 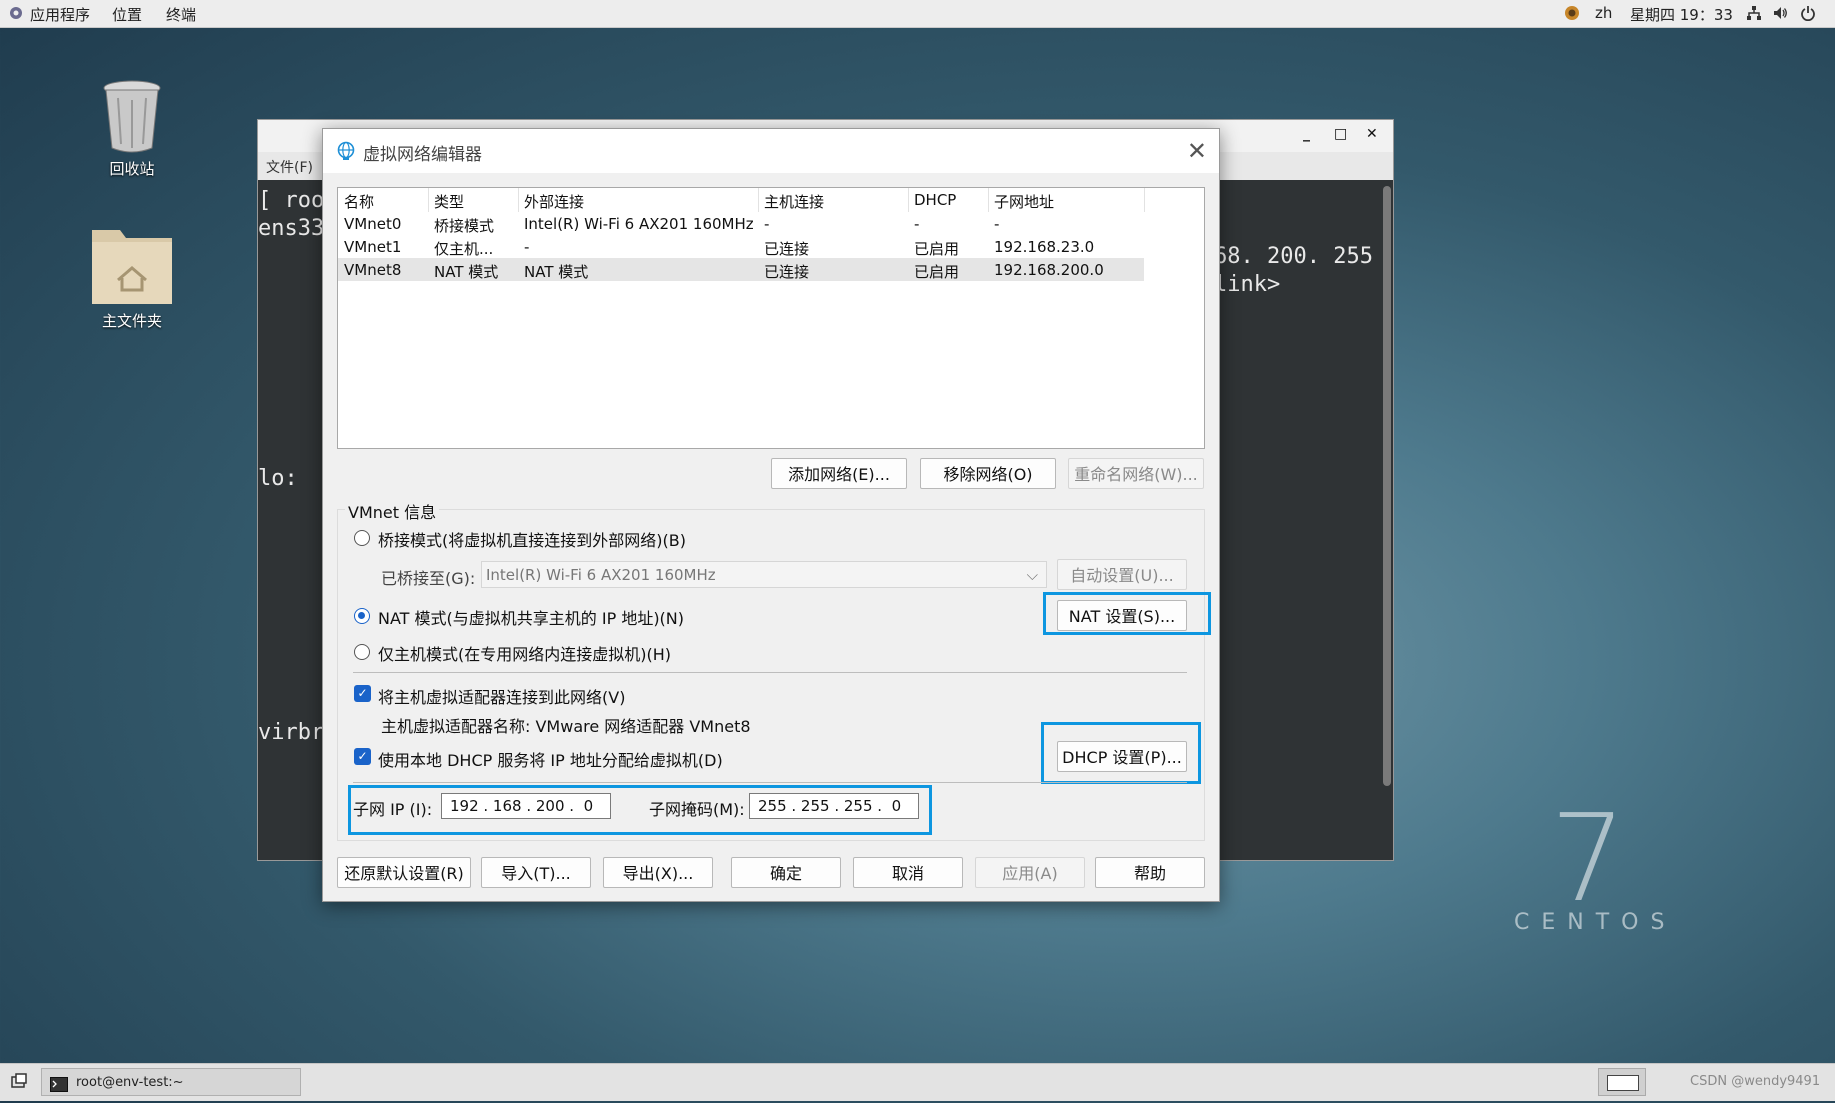 I want to click on restore-defaults-button: 还原默认设置(R), so click(x=404, y=872).